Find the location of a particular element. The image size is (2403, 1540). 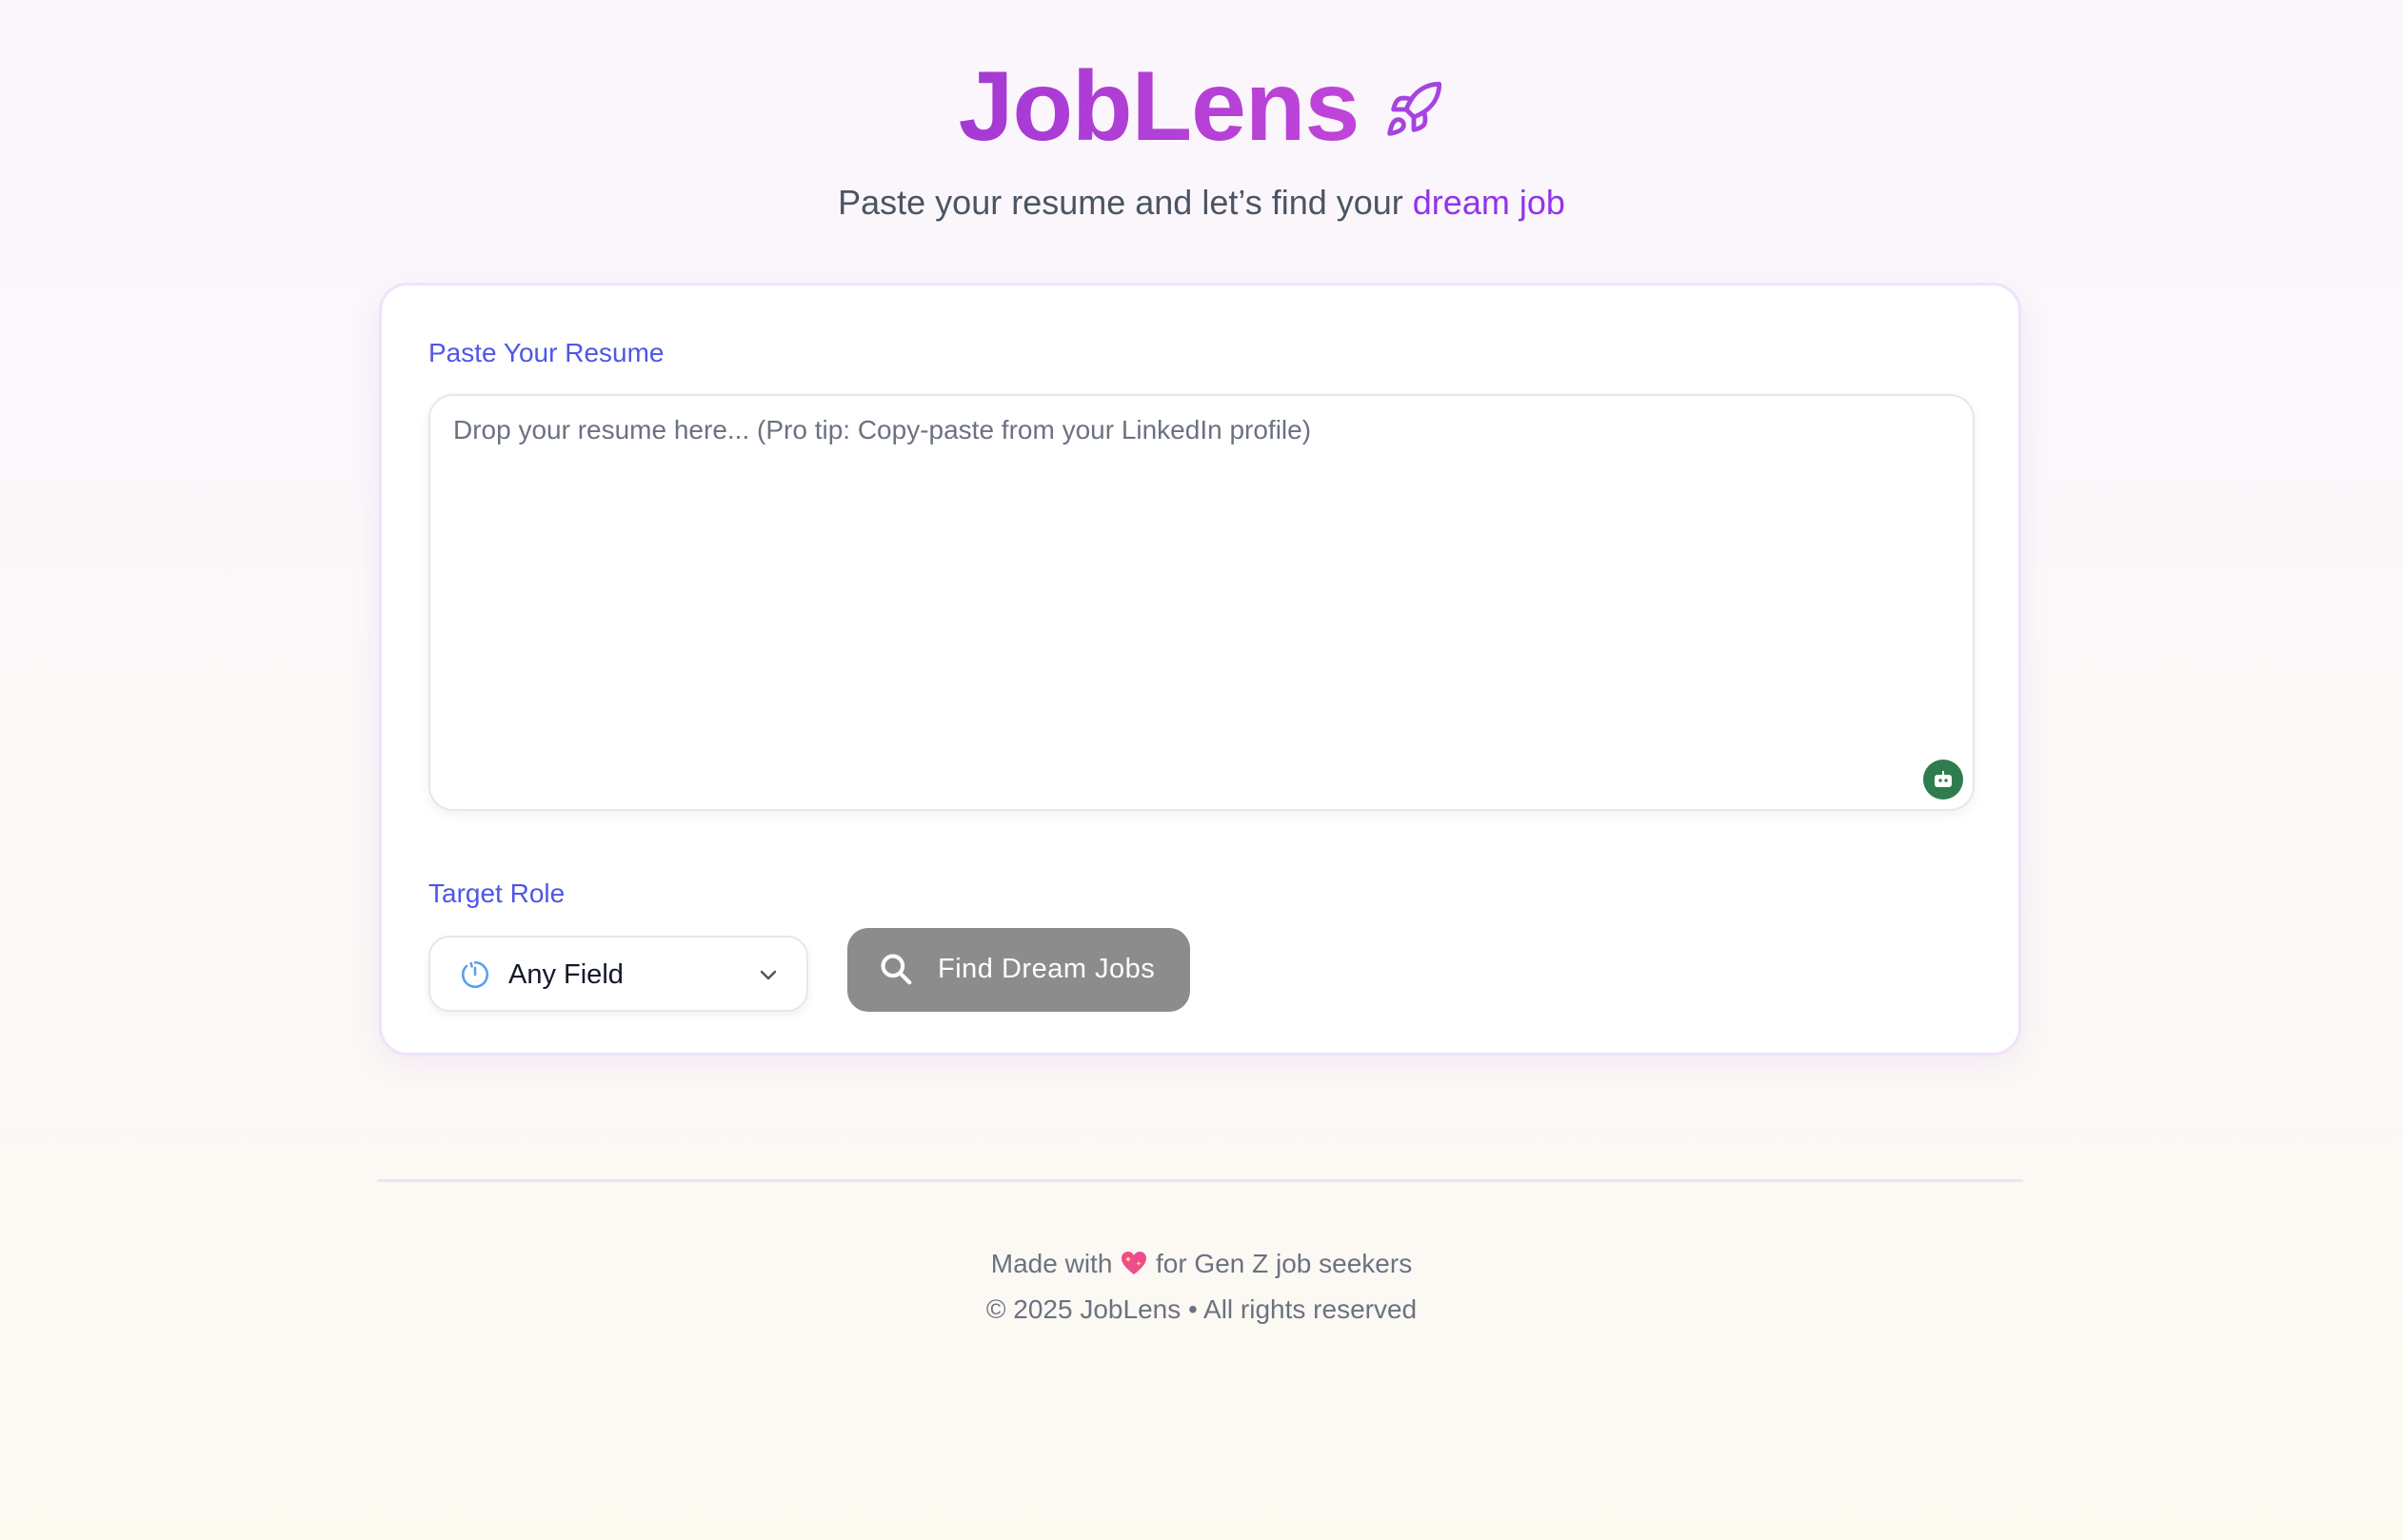

subtitle-text: Paste your resume and let’s find your is located at coordinates (1125, 202).